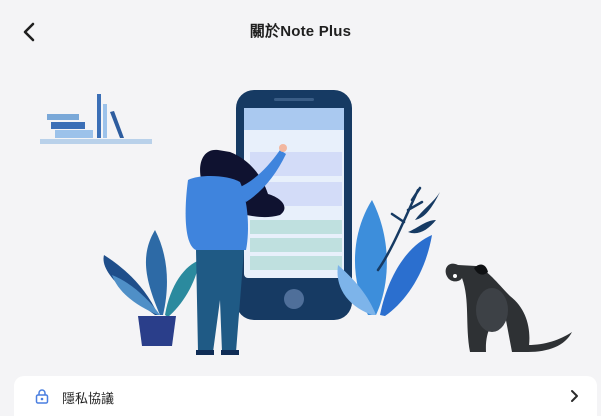  I want to click on chevron-right-icon, so click(574, 396).